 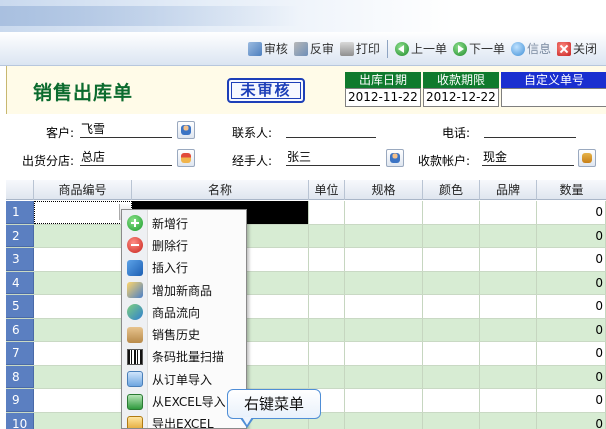 What do you see at coordinates (20, 212) in the screenshot?
I see `row-number: 1` at bounding box center [20, 212].